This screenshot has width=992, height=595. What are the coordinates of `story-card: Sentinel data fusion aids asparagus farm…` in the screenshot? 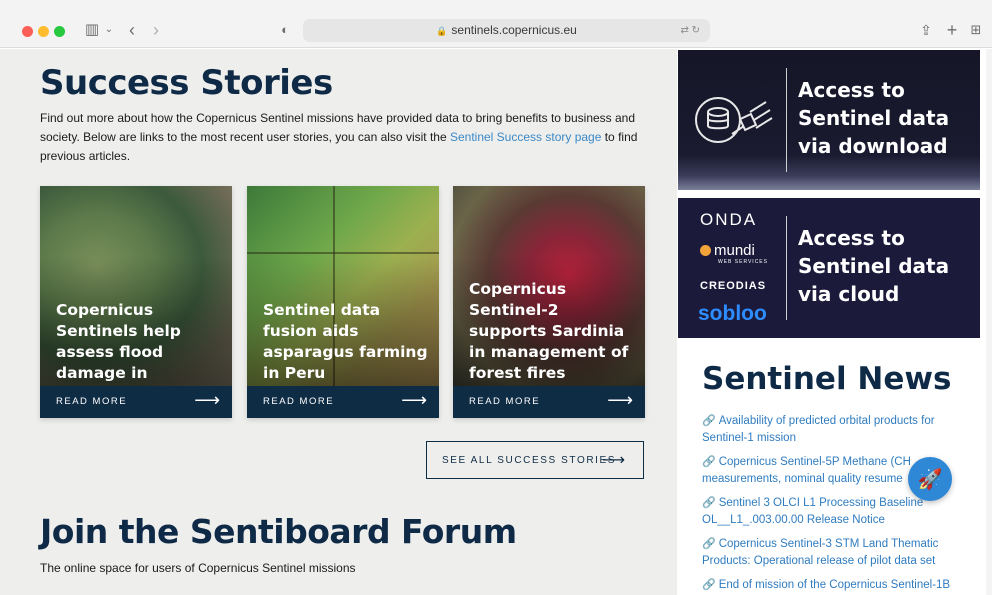 It's located at (343, 302).